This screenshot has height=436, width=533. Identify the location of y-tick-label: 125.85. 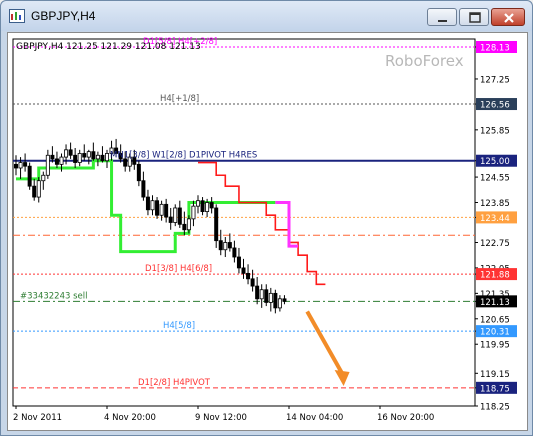
(495, 131).